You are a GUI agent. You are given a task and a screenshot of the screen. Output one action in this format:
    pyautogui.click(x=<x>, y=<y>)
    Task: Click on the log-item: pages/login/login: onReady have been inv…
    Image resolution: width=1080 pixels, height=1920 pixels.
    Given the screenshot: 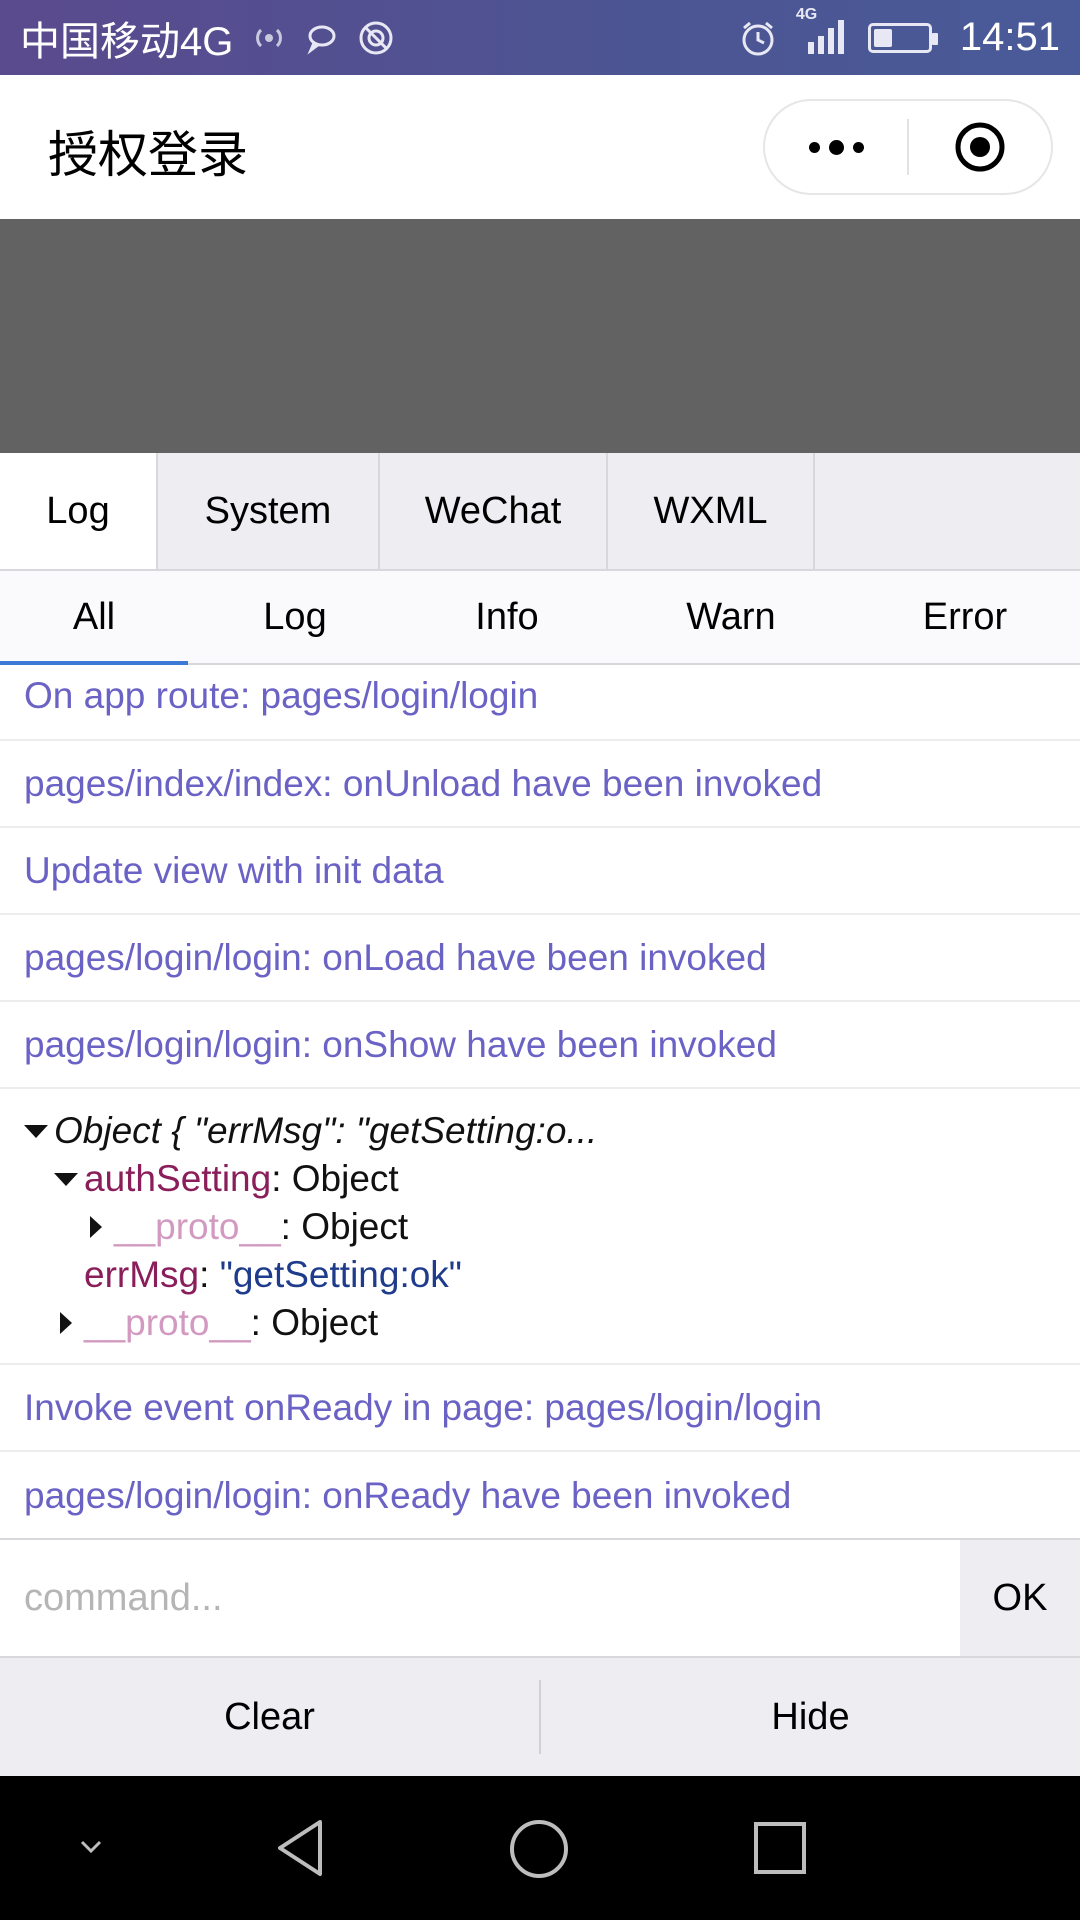 What is the action you would take?
    pyautogui.click(x=408, y=1495)
    